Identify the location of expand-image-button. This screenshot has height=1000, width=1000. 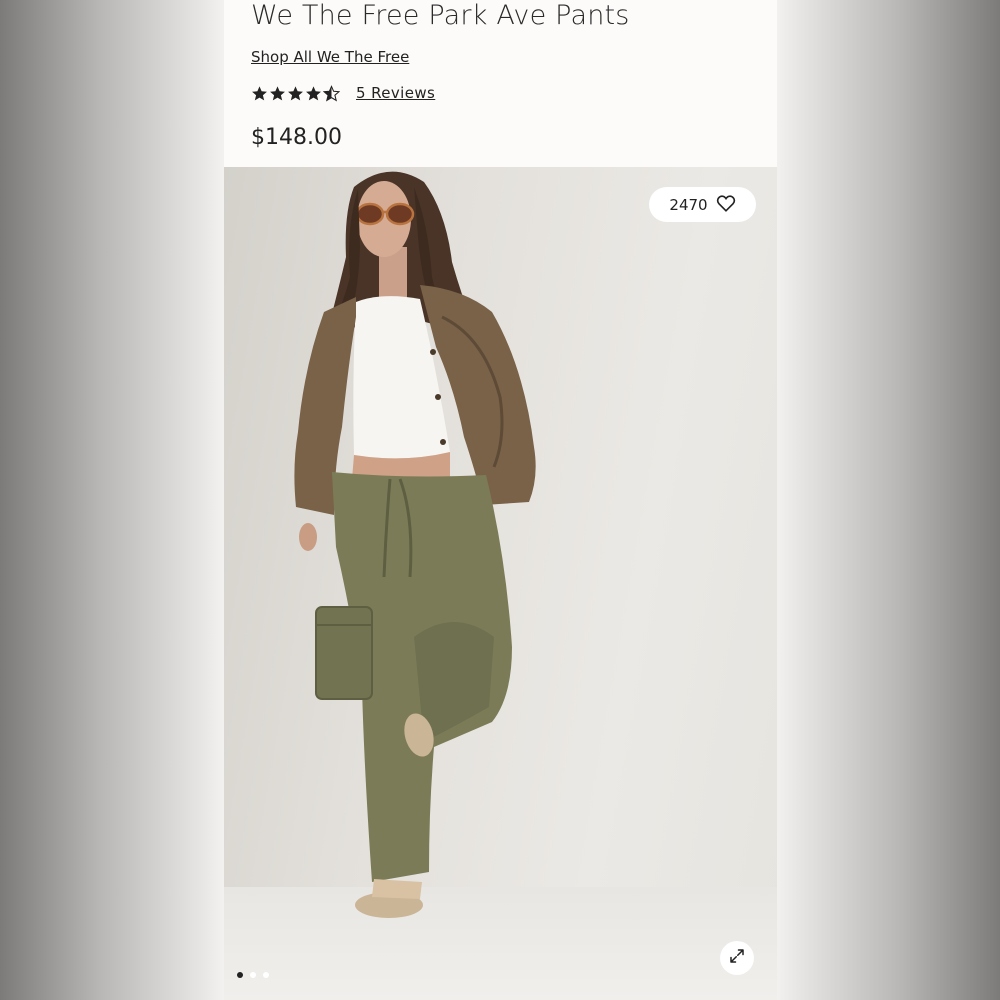
(737, 958).